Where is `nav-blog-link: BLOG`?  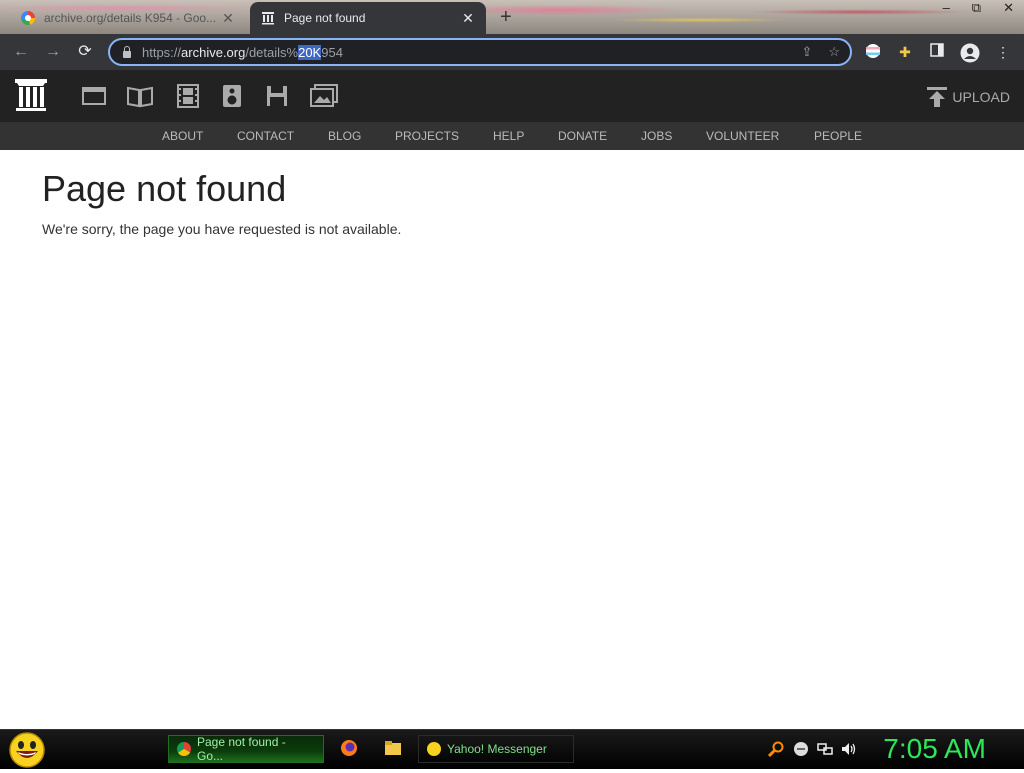 nav-blog-link: BLOG is located at coordinates (344, 136).